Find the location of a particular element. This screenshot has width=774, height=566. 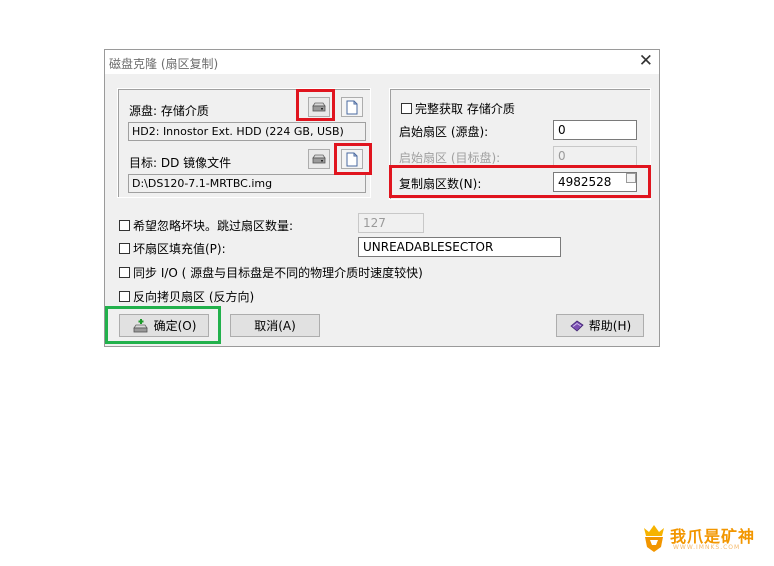

copy-count-highlight is located at coordinates (520, 181).